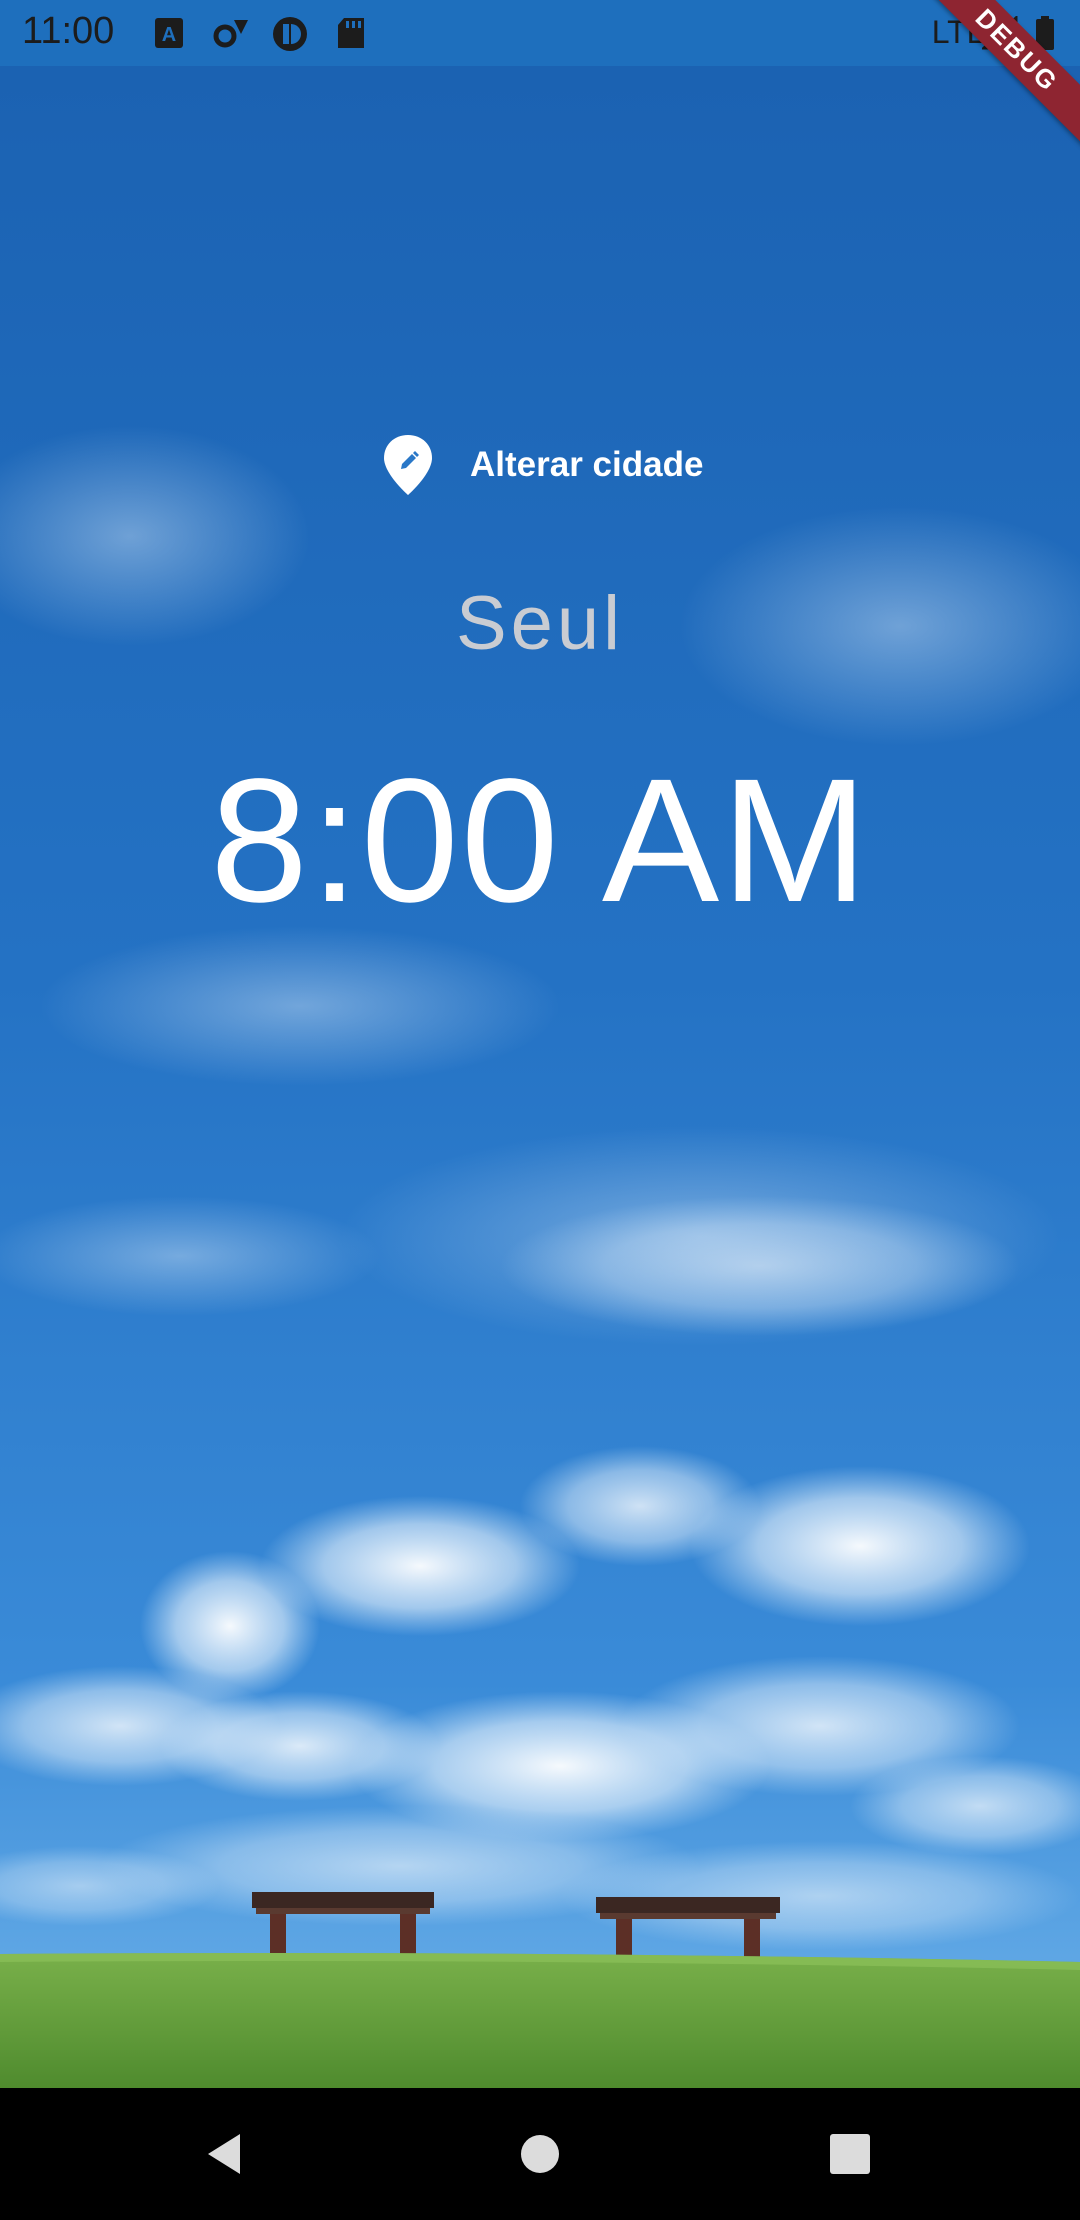  I want to click on home-icon, so click(540, 2154).